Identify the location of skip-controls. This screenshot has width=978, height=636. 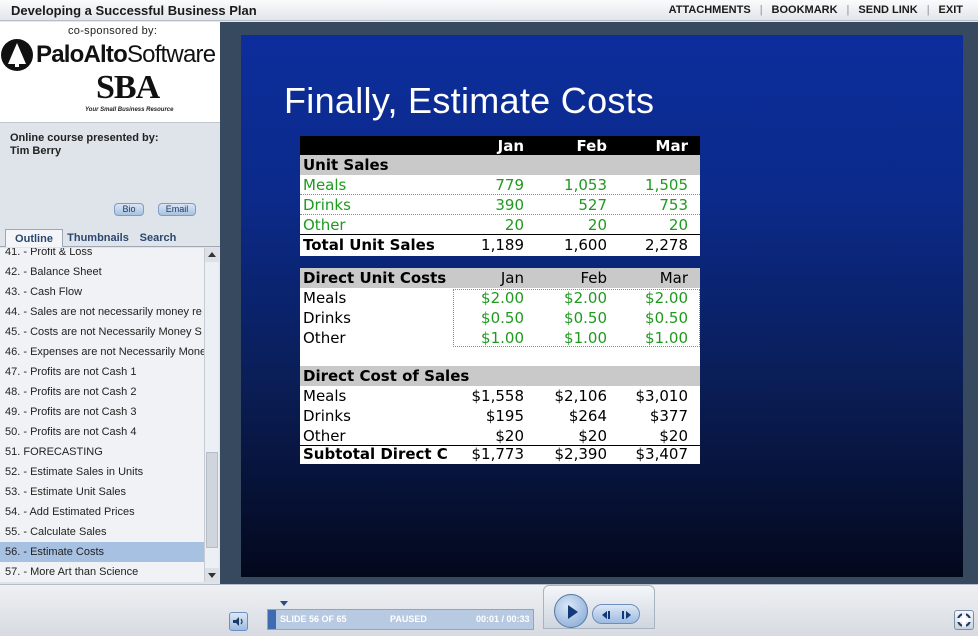
(616, 614).